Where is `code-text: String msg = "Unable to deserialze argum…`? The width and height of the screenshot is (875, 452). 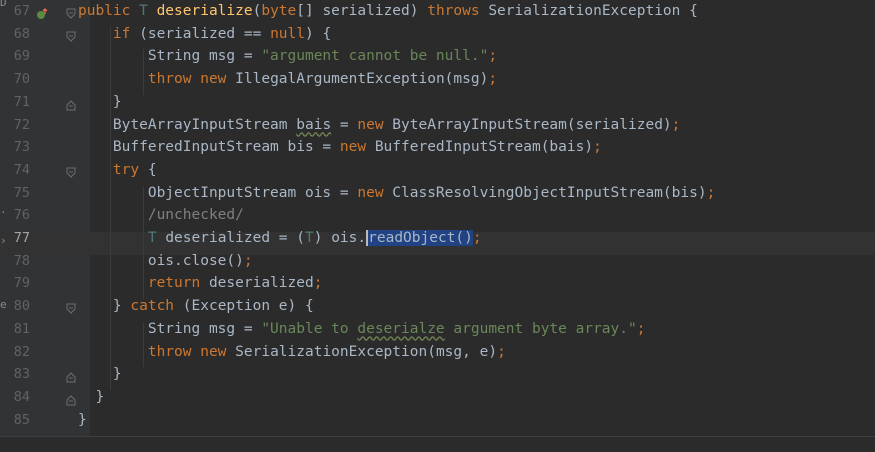
code-text: String msg = "Unable to deserialze argum… is located at coordinates (362, 329).